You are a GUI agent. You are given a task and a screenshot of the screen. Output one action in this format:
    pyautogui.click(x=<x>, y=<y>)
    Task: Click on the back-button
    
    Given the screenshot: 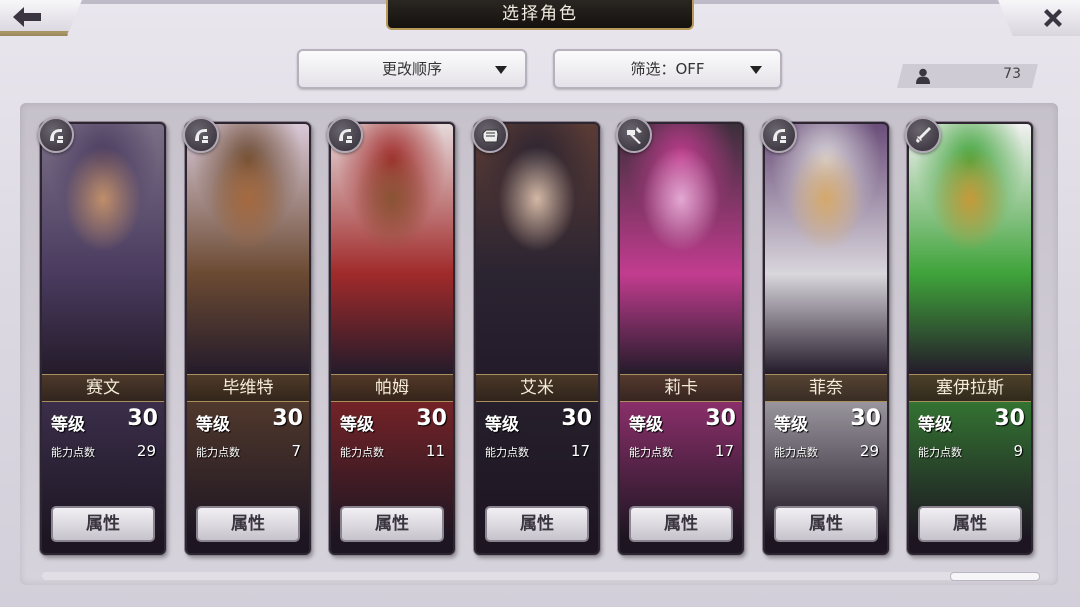 What is the action you would take?
    pyautogui.click(x=41, y=18)
    